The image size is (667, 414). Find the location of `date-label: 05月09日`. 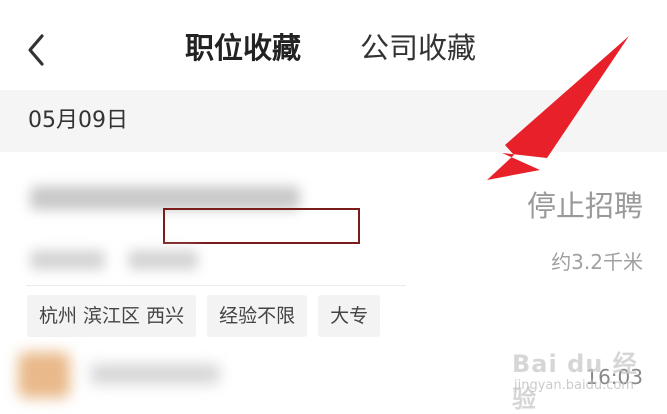

date-label: 05月09日 is located at coordinates (78, 120).